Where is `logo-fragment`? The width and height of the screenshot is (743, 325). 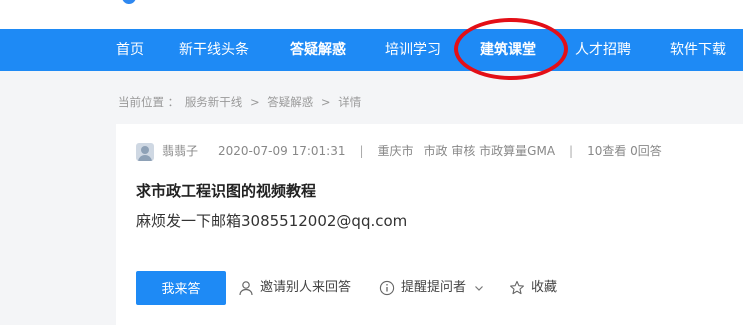 logo-fragment is located at coordinates (129, 2).